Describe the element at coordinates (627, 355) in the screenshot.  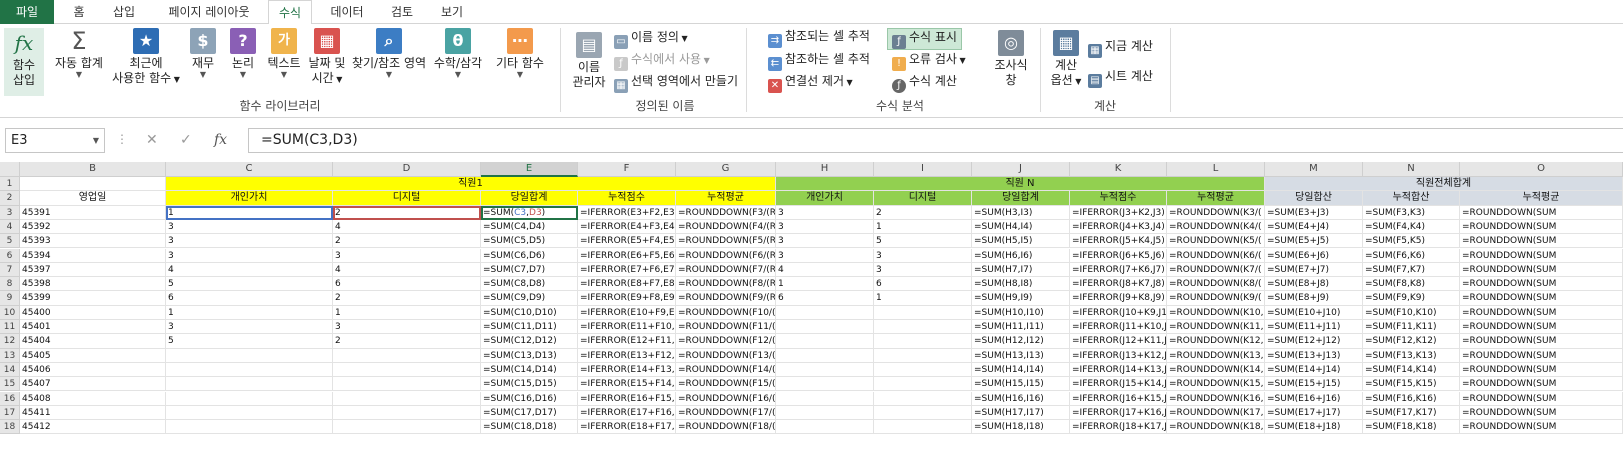
I see `cell: =IFERROR(E13+F12,E` at that location.